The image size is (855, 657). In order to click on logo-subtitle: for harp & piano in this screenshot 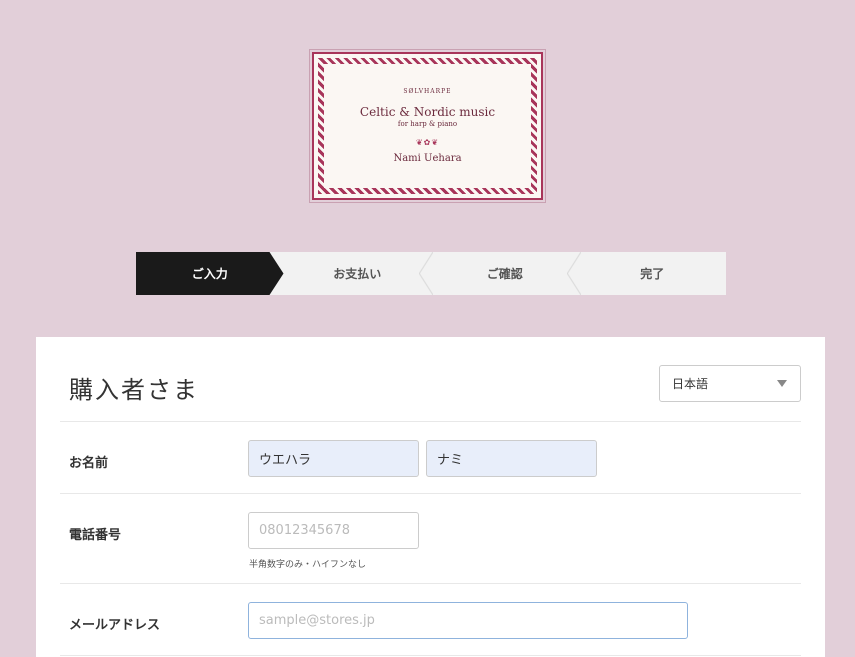, I will do `click(427, 124)`.